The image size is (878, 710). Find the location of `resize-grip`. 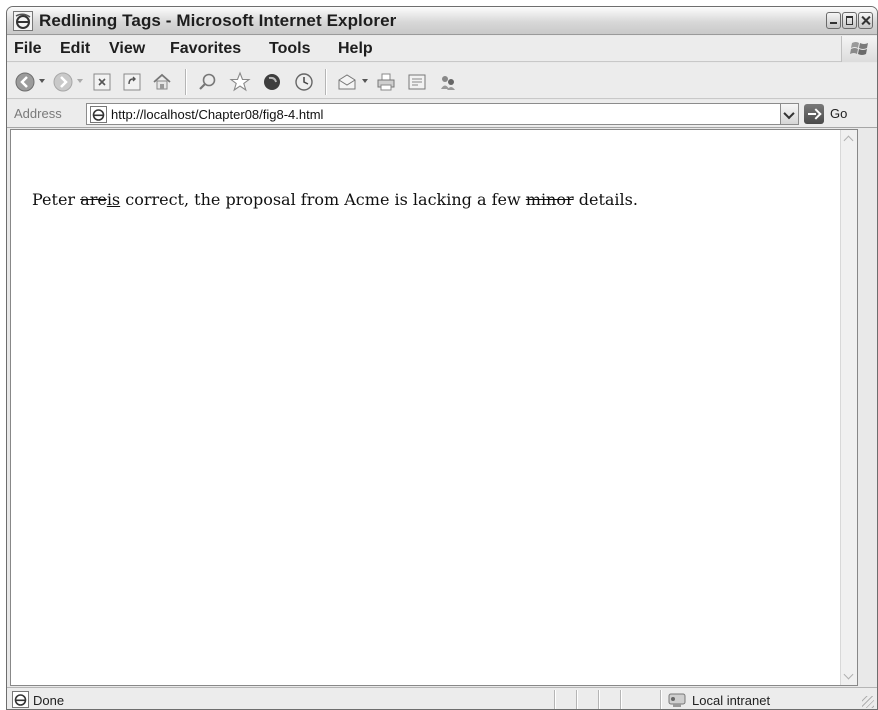

resize-grip is located at coordinates (868, 702).